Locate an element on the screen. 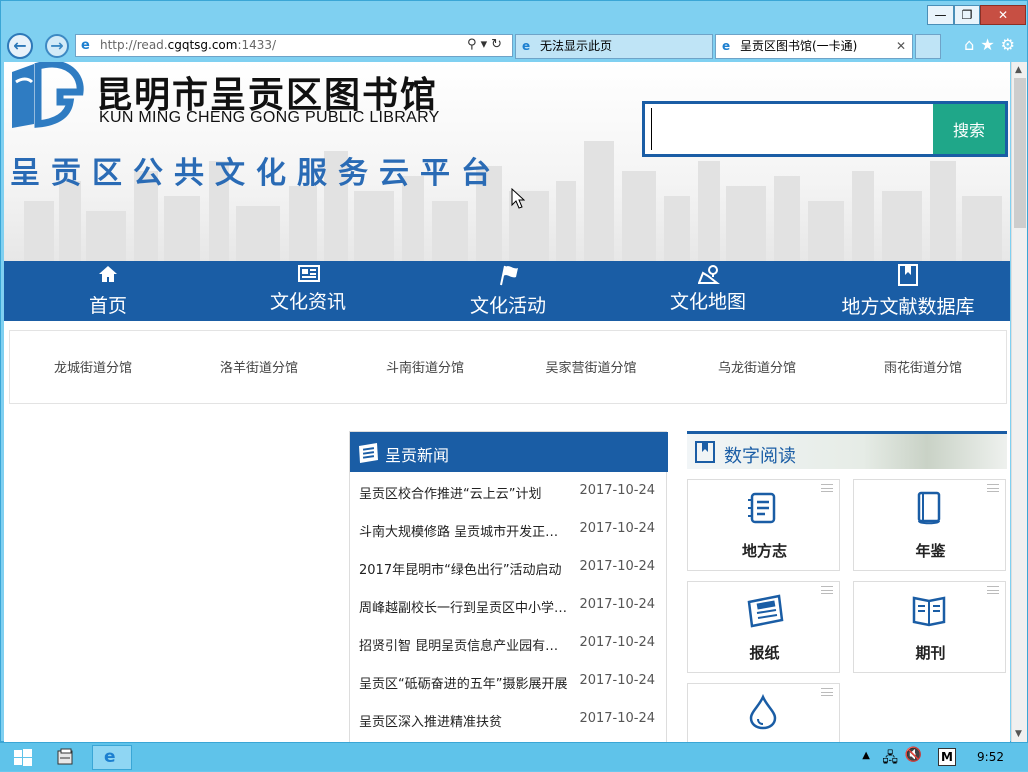 This screenshot has width=1028, height=772. digital-card-more is located at coordinates (763, 713).